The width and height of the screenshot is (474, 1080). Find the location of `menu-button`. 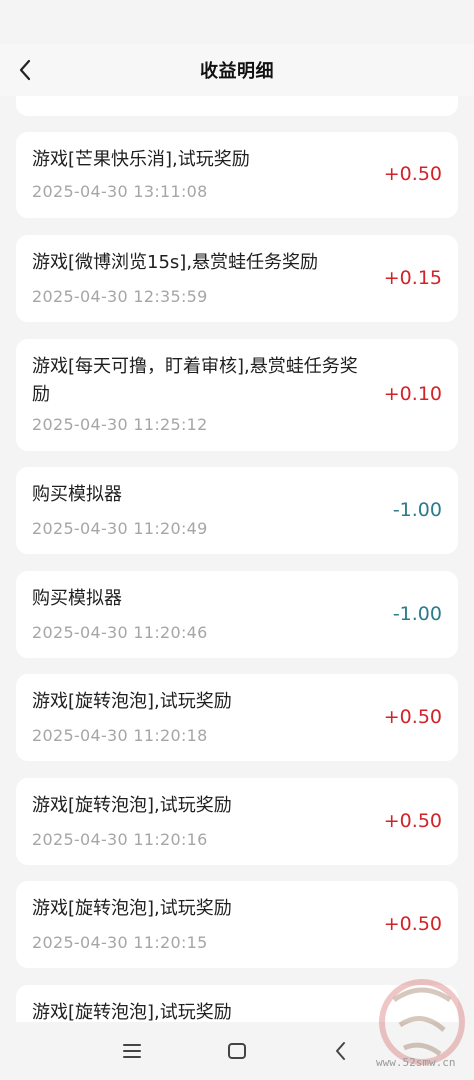

menu-button is located at coordinates (132, 1051).